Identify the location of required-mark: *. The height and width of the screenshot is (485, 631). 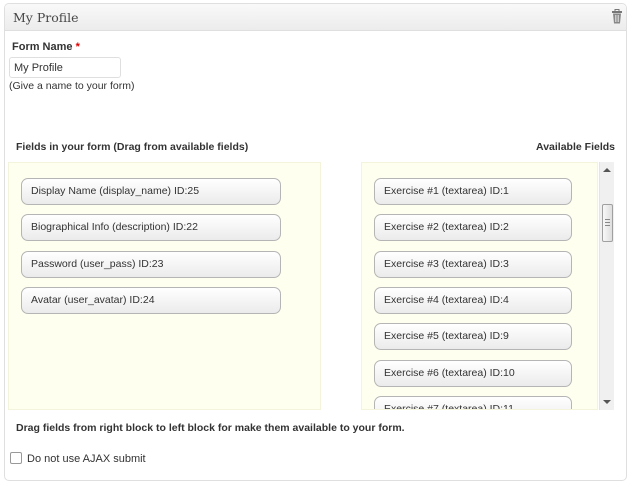
(77, 47).